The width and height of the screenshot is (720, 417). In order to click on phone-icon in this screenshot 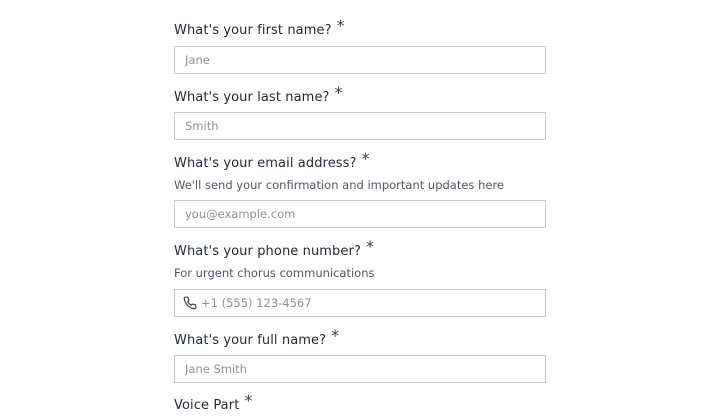, I will do `click(189, 303)`.